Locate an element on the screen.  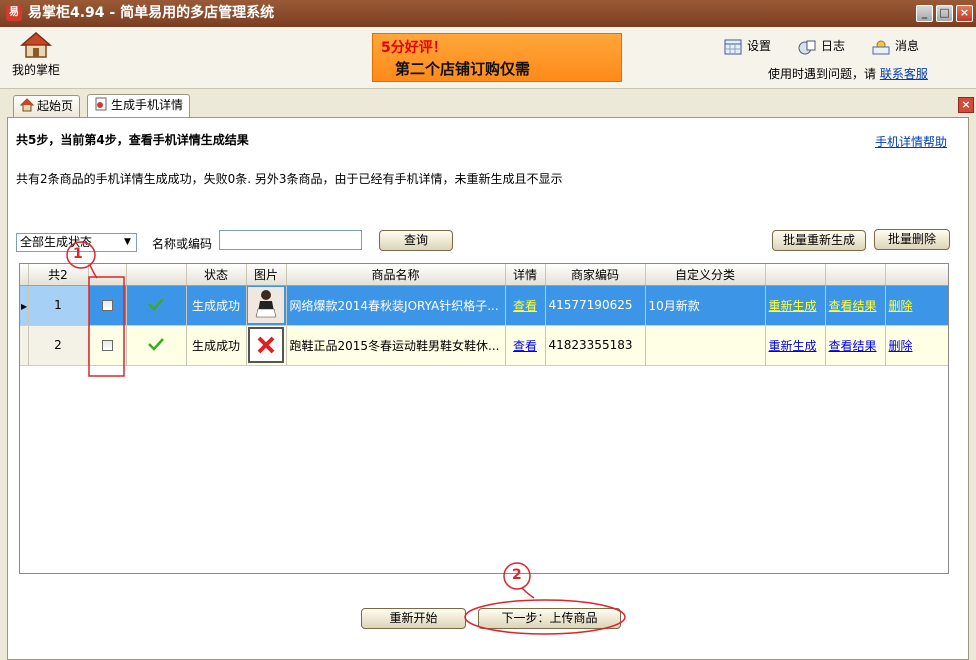
tab-label: 起始页 is located at coordinates (55, 106).